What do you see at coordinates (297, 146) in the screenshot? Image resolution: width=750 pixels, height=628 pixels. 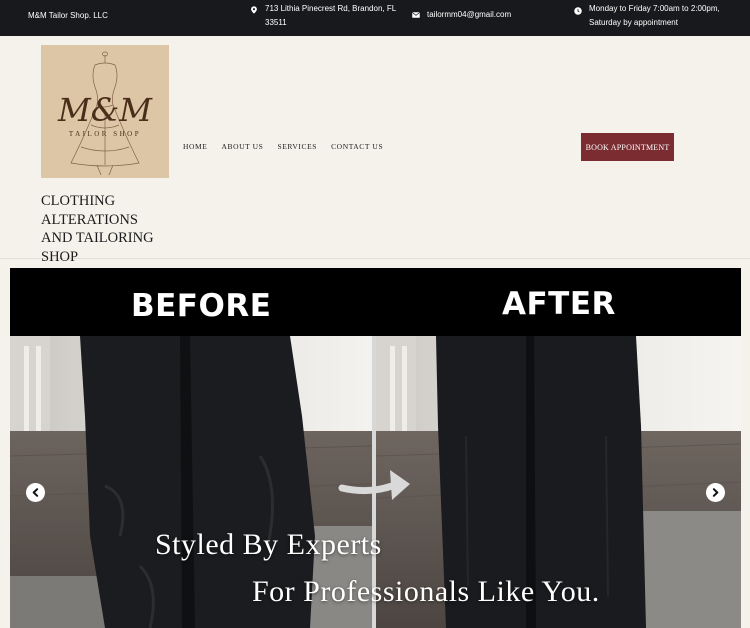 I see `nav-item-services: SERVICES` at bounding box center [297, 146].